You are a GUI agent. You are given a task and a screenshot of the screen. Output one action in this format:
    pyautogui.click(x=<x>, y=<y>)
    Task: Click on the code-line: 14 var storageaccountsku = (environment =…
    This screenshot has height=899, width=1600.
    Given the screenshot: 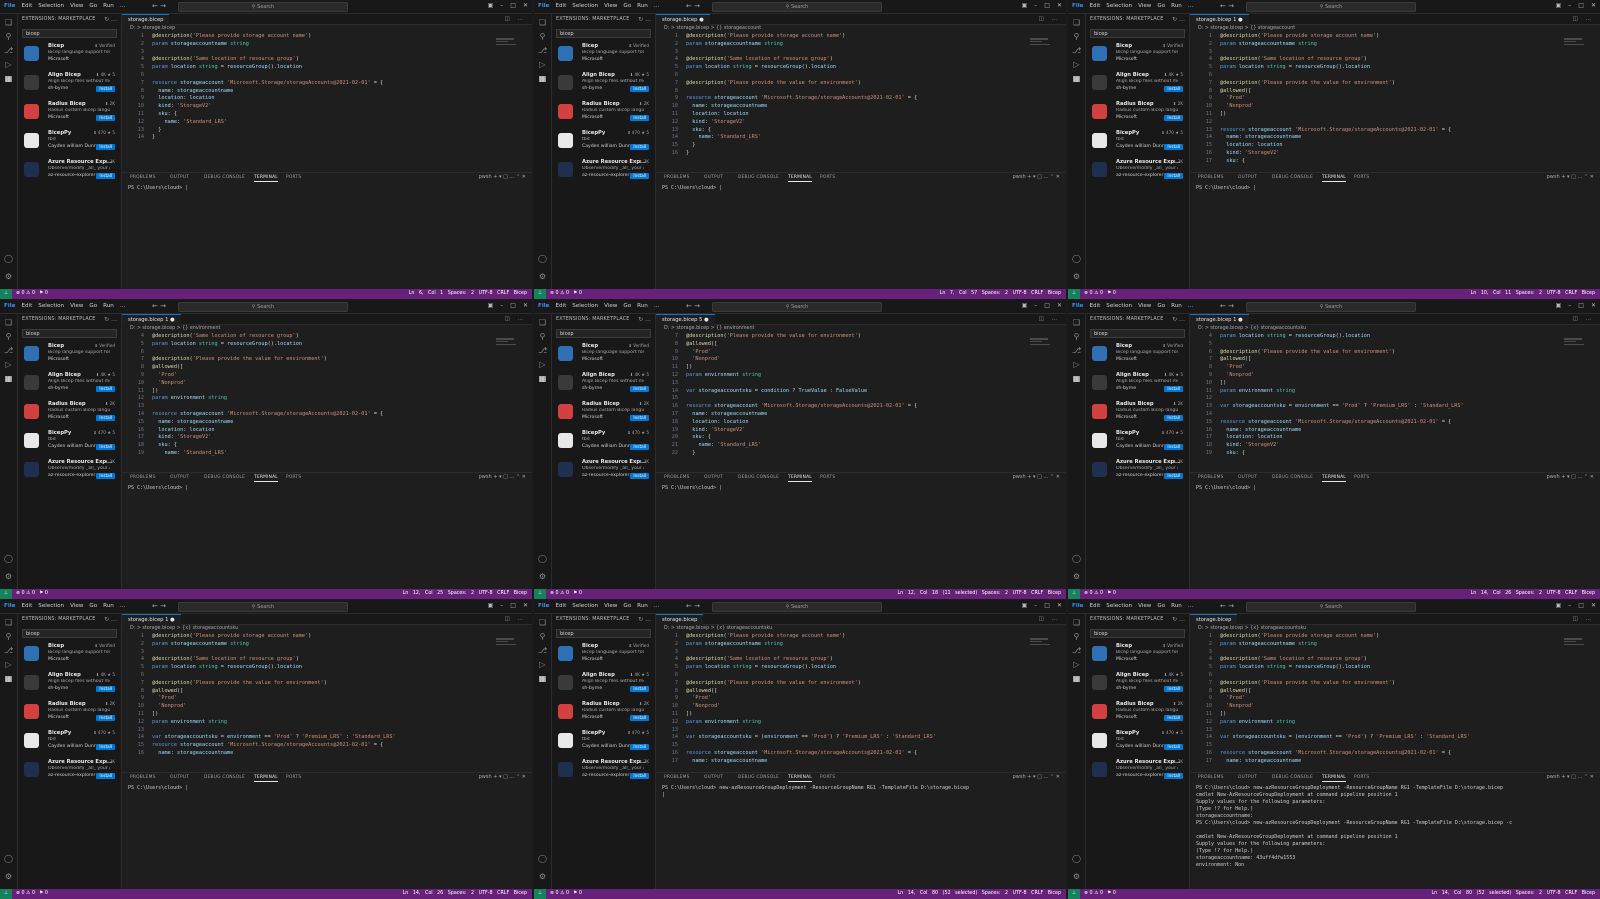 What is the action you would take?
    pyautogui.click(x=1330, y=738)
    